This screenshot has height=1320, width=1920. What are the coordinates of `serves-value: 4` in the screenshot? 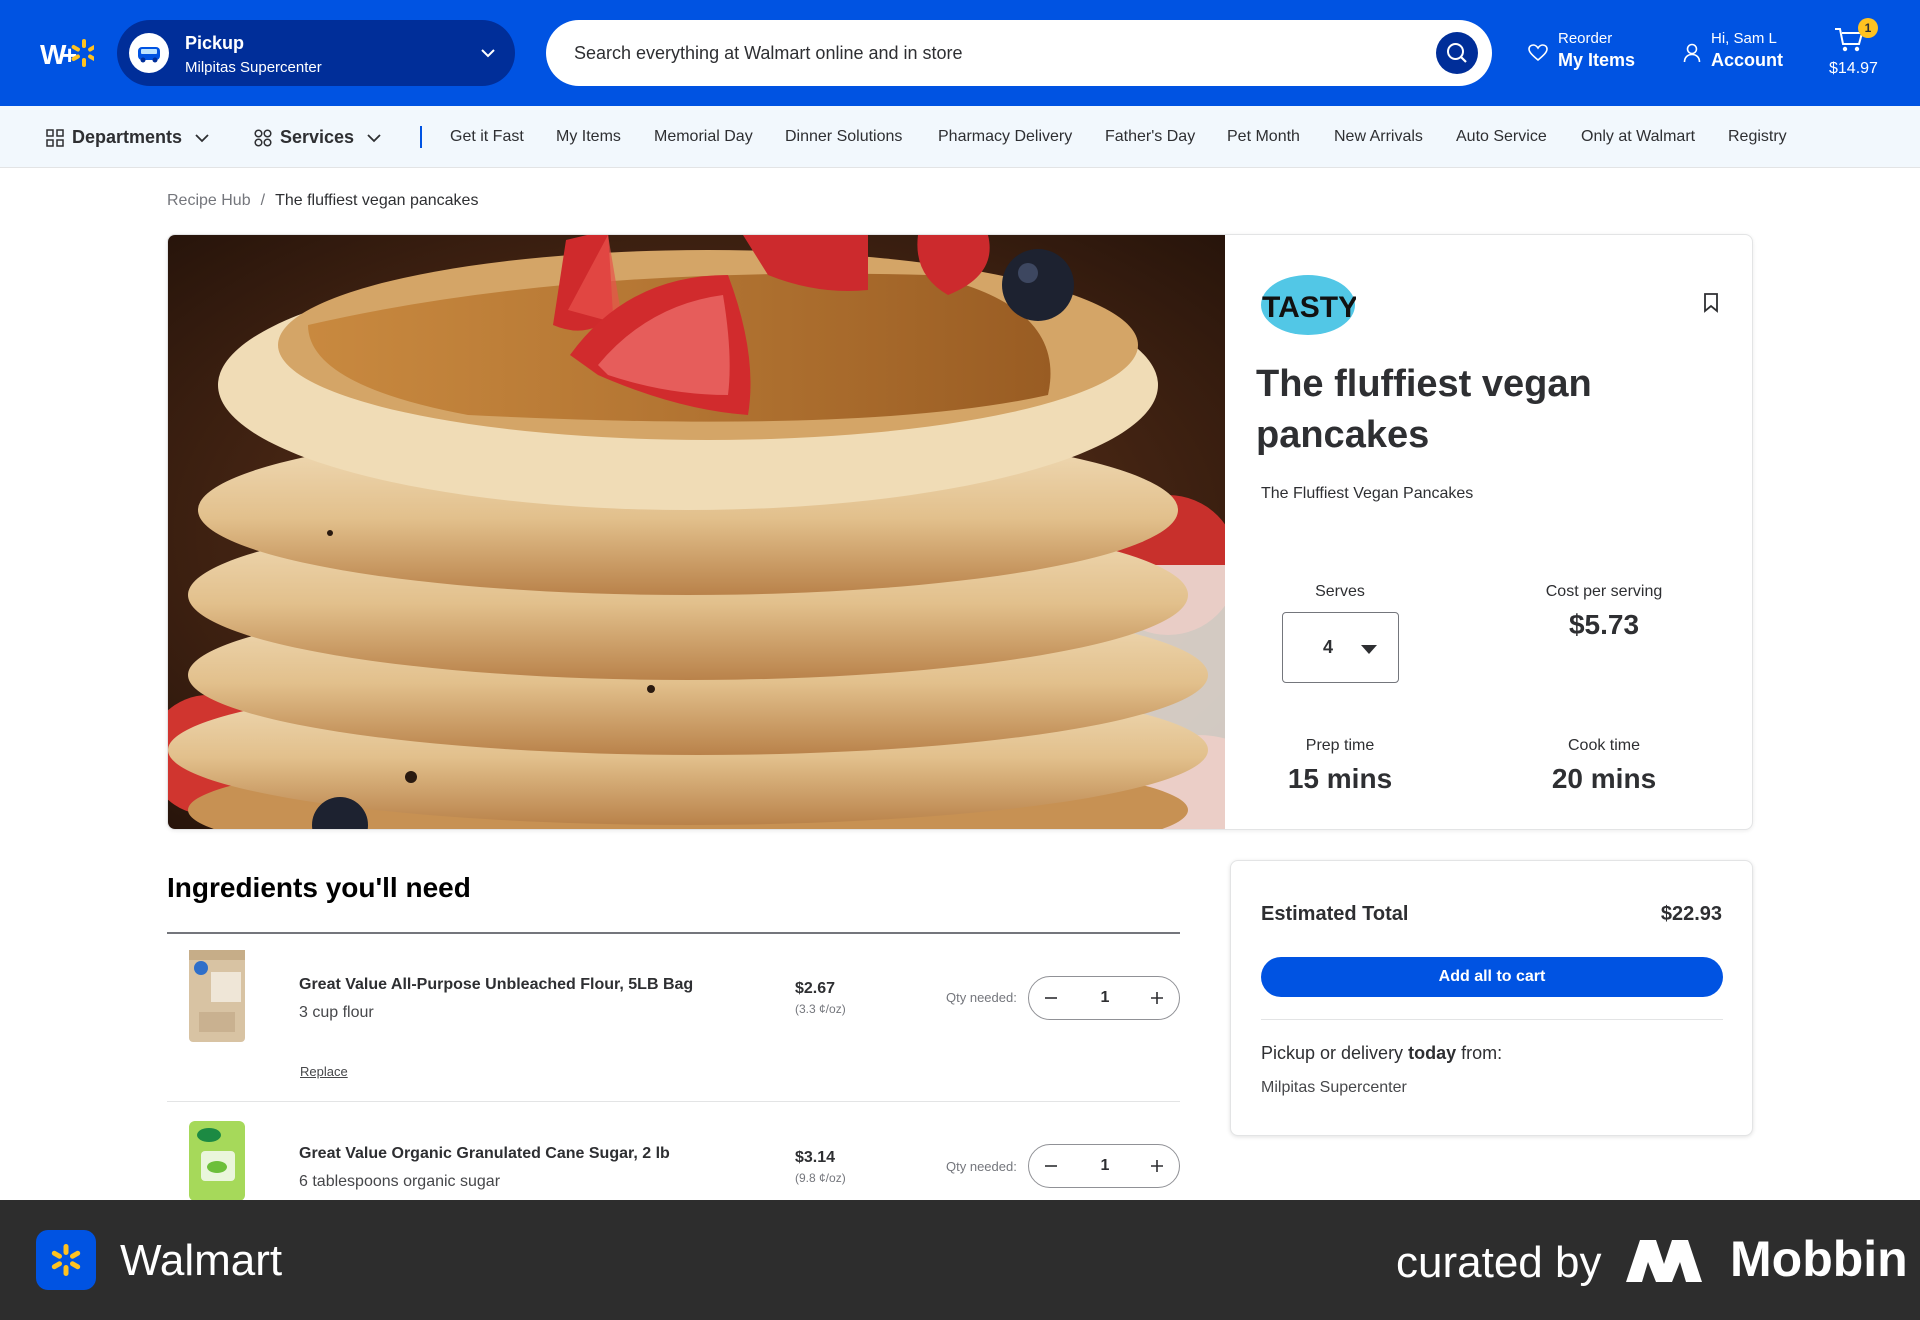 It's located at (1328, 647).